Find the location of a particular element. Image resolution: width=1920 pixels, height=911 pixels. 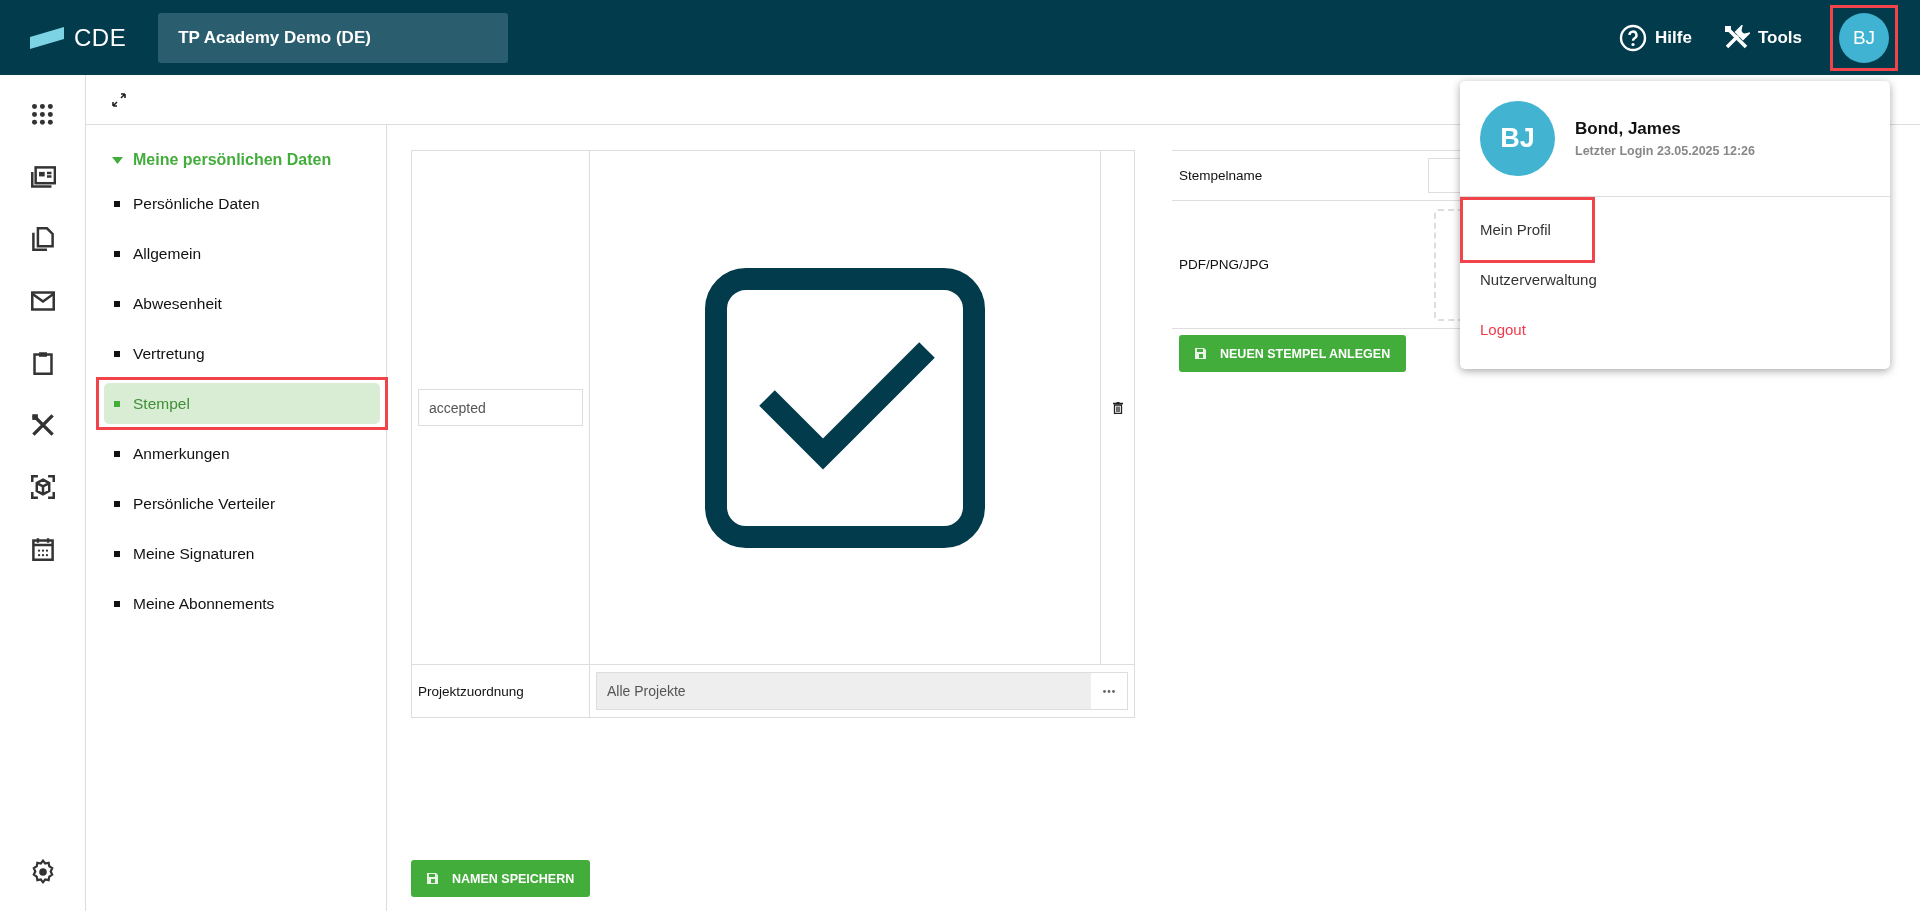

user-avatar: BJ is located at coordinates (1517, 138).